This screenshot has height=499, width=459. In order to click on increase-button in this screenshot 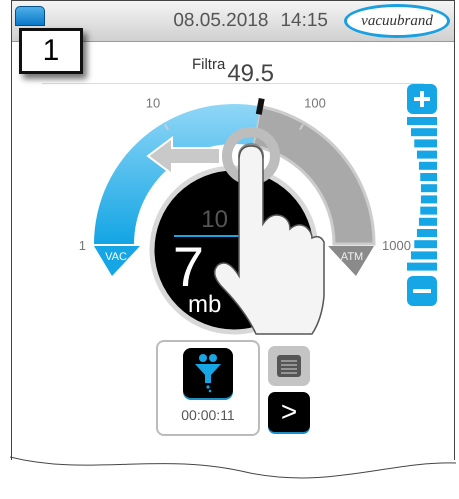, I will do `click(422, 99)`.